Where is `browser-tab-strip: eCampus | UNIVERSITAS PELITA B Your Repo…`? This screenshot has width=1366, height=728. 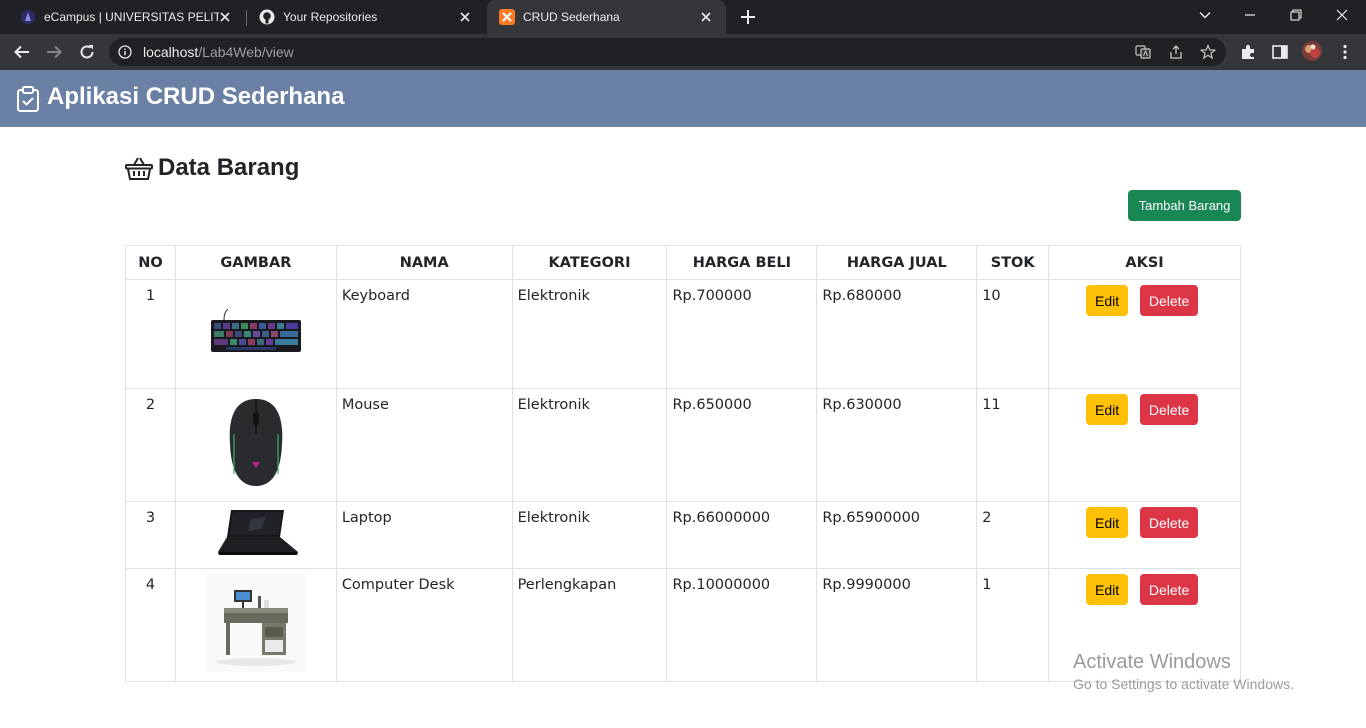
browser-tab-strip: eCampus | UNIVERSITAS PELITA B Your Repo… is located at coordinates (683, 17).